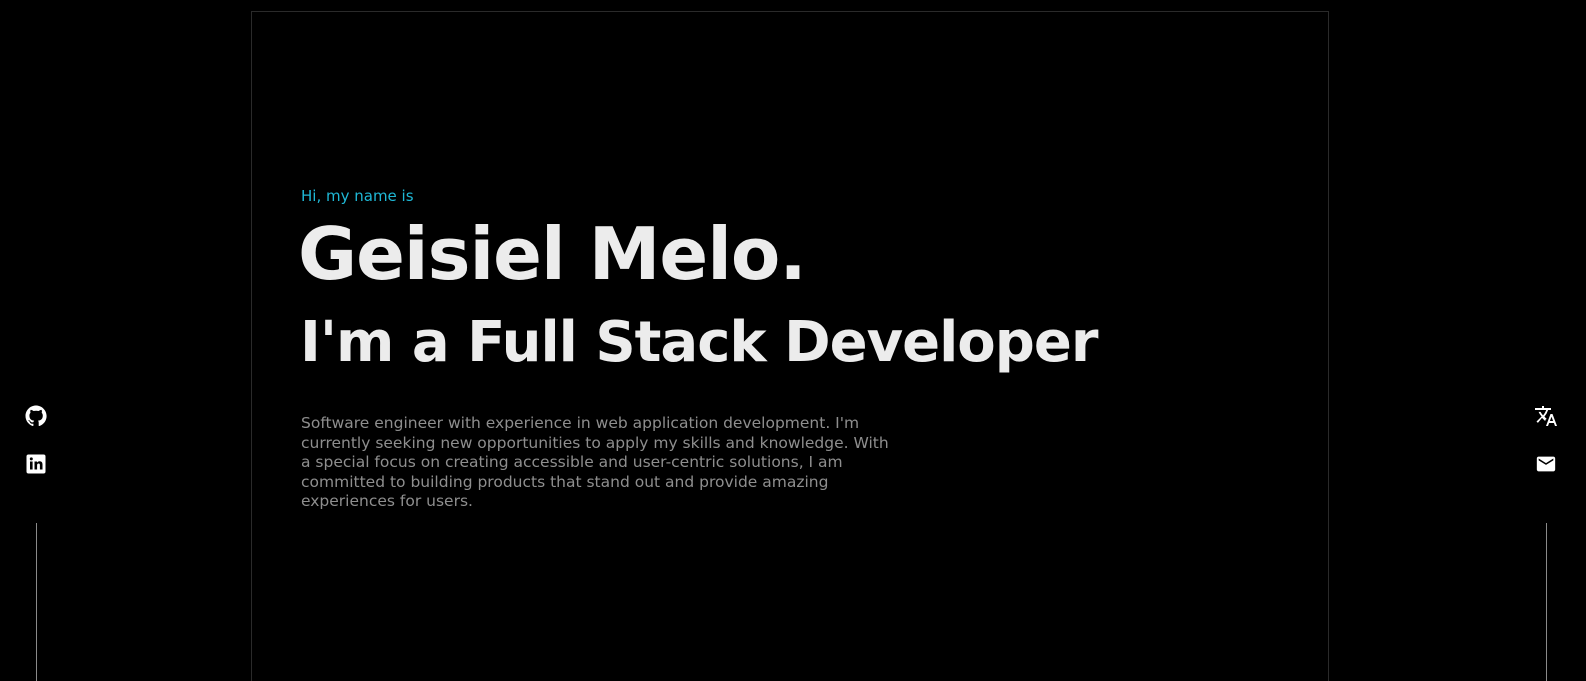 This screenshot has height=681, width=1586. I want to click on github-icon, so click(36, 416).